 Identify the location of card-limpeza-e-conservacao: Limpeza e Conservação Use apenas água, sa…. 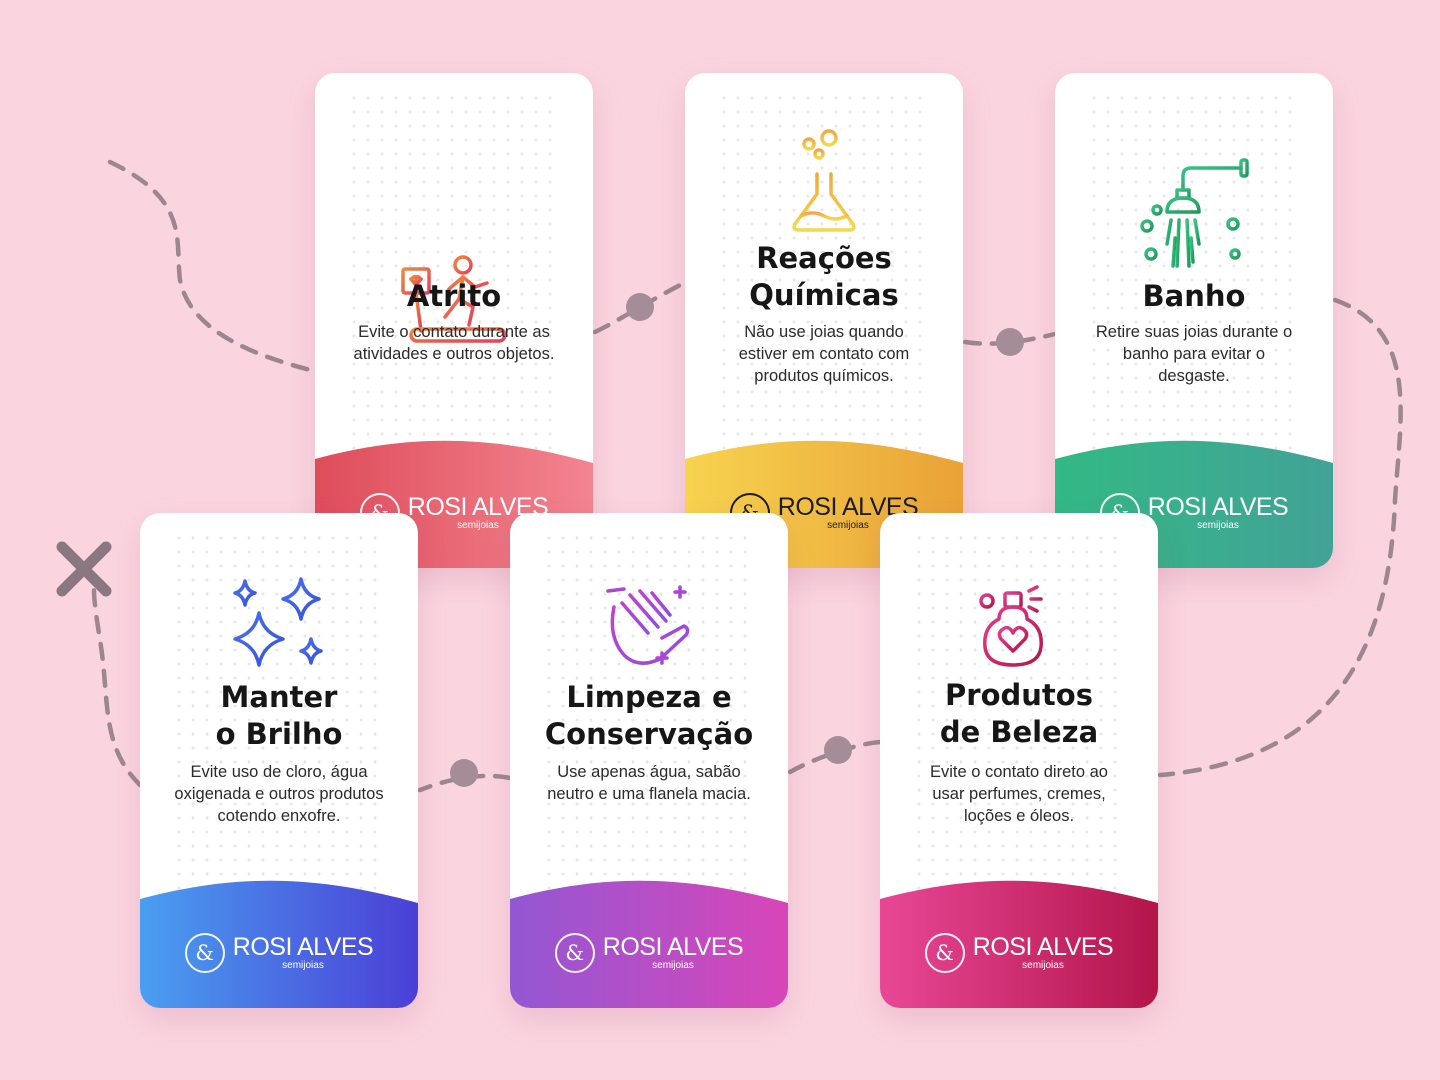
(649, 760).